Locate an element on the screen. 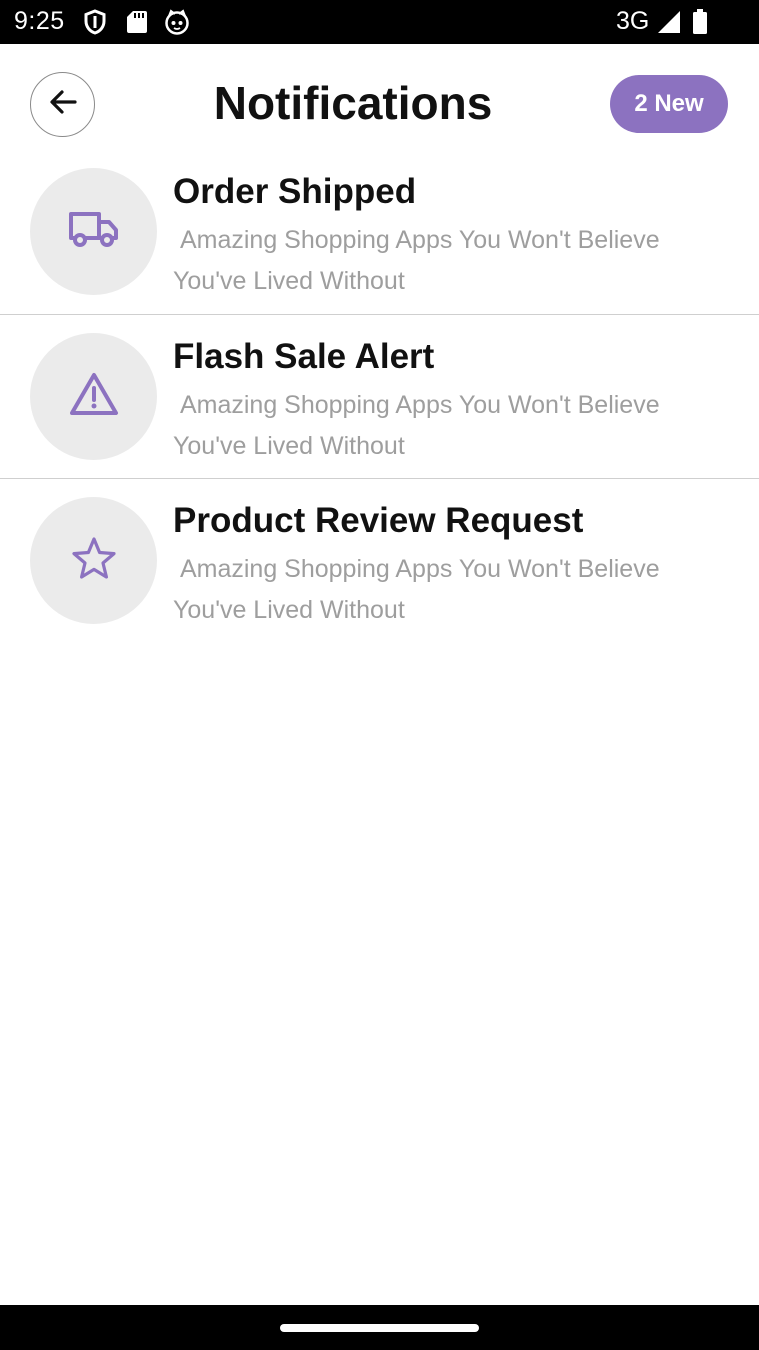  new-count-badge: 2 New is located at coordinates (669, 104).